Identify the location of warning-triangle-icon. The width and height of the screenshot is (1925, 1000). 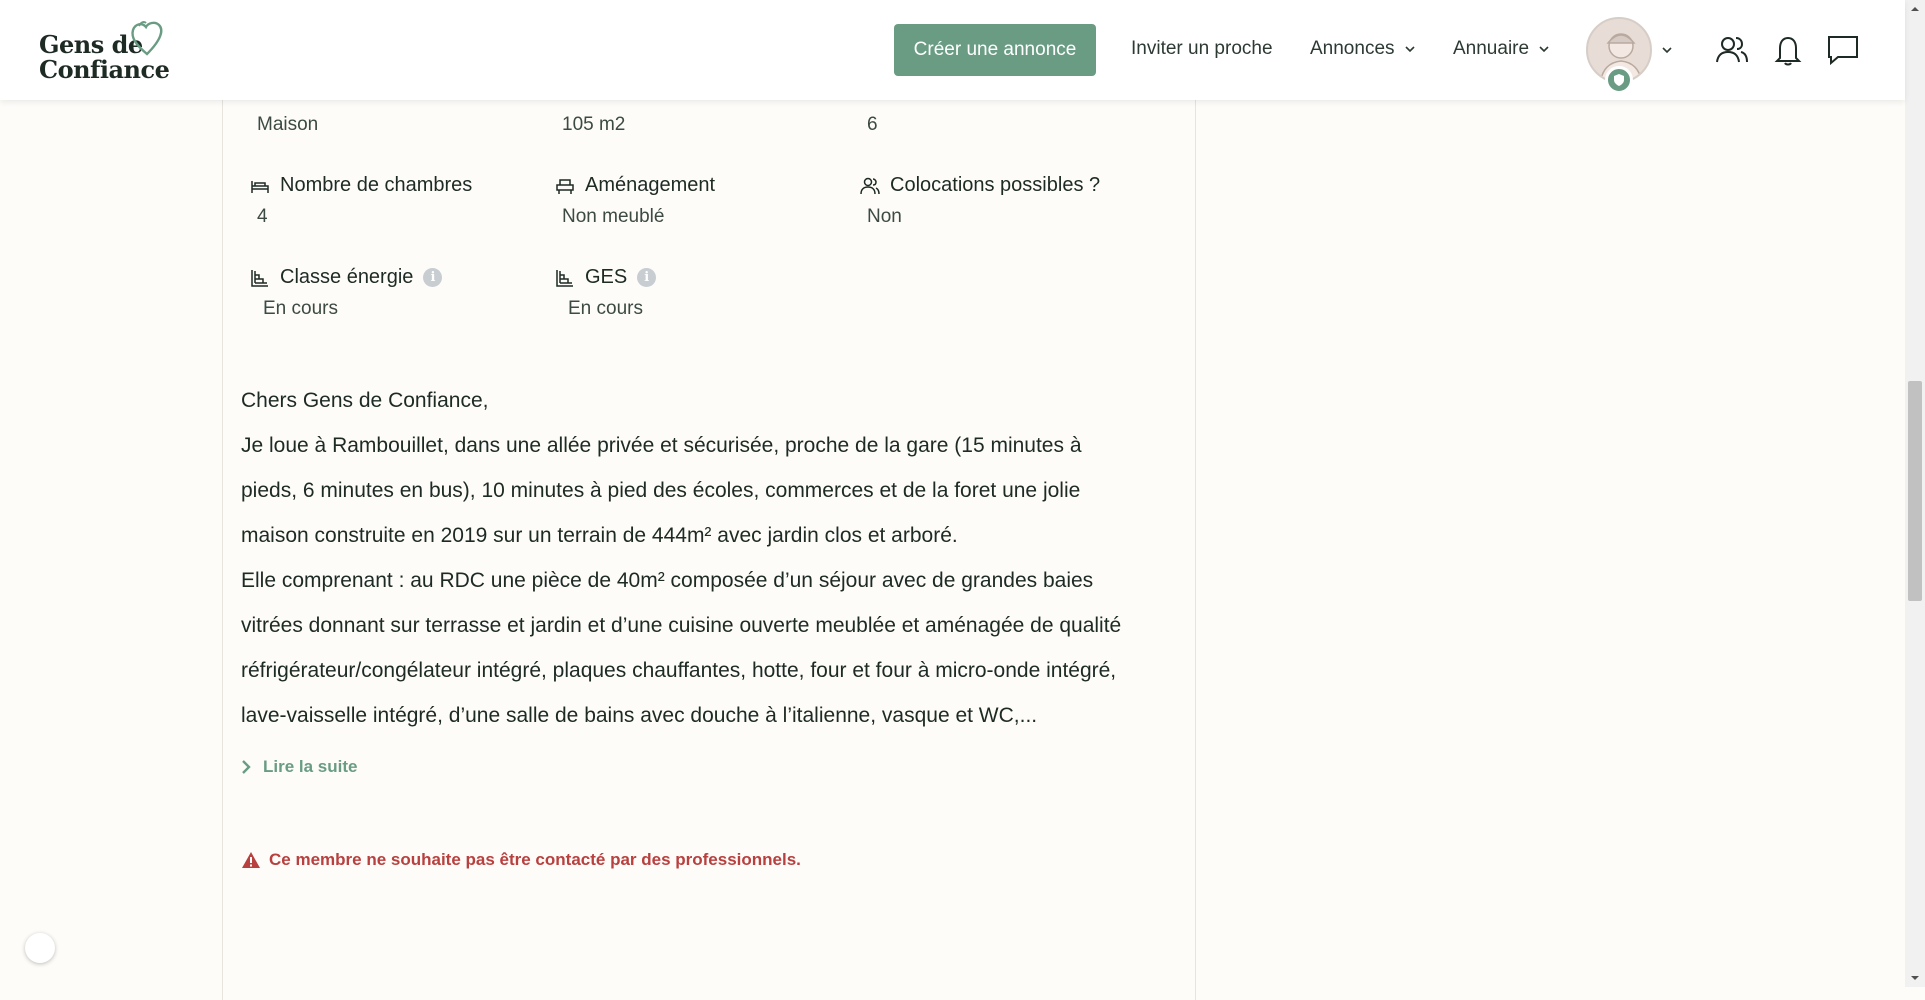
(251, 860).